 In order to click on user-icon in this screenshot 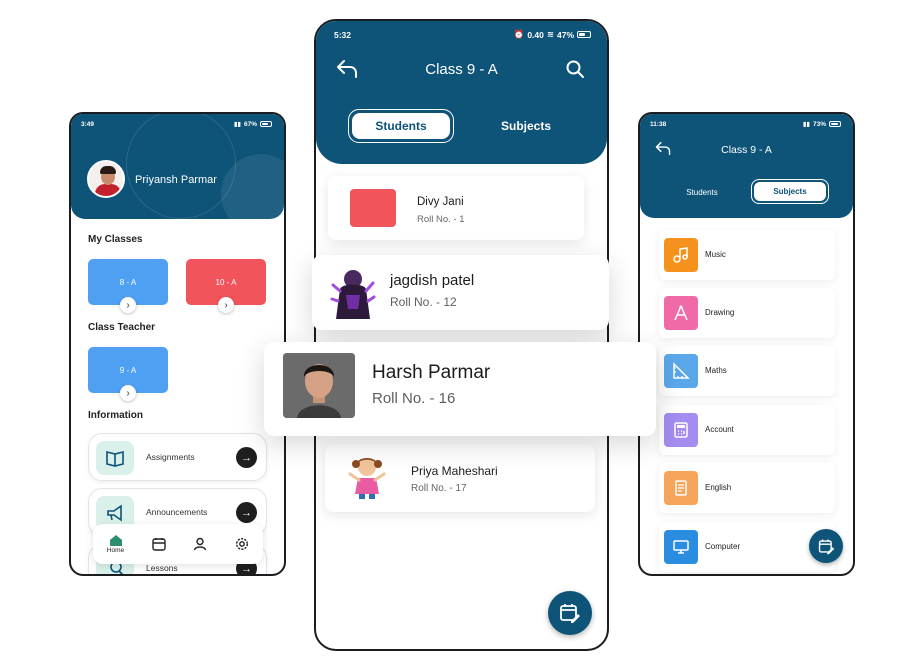, I will do `click(200, 544)`.